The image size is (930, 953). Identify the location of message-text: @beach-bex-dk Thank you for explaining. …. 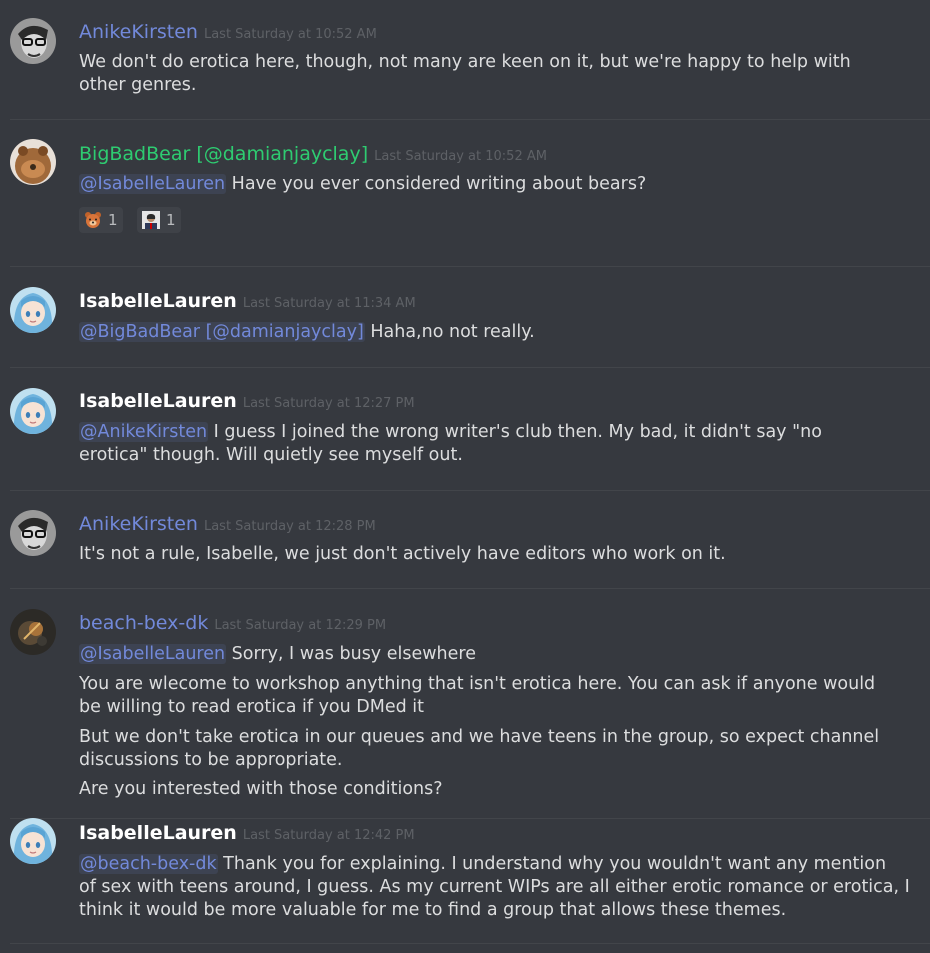
(494, 864).